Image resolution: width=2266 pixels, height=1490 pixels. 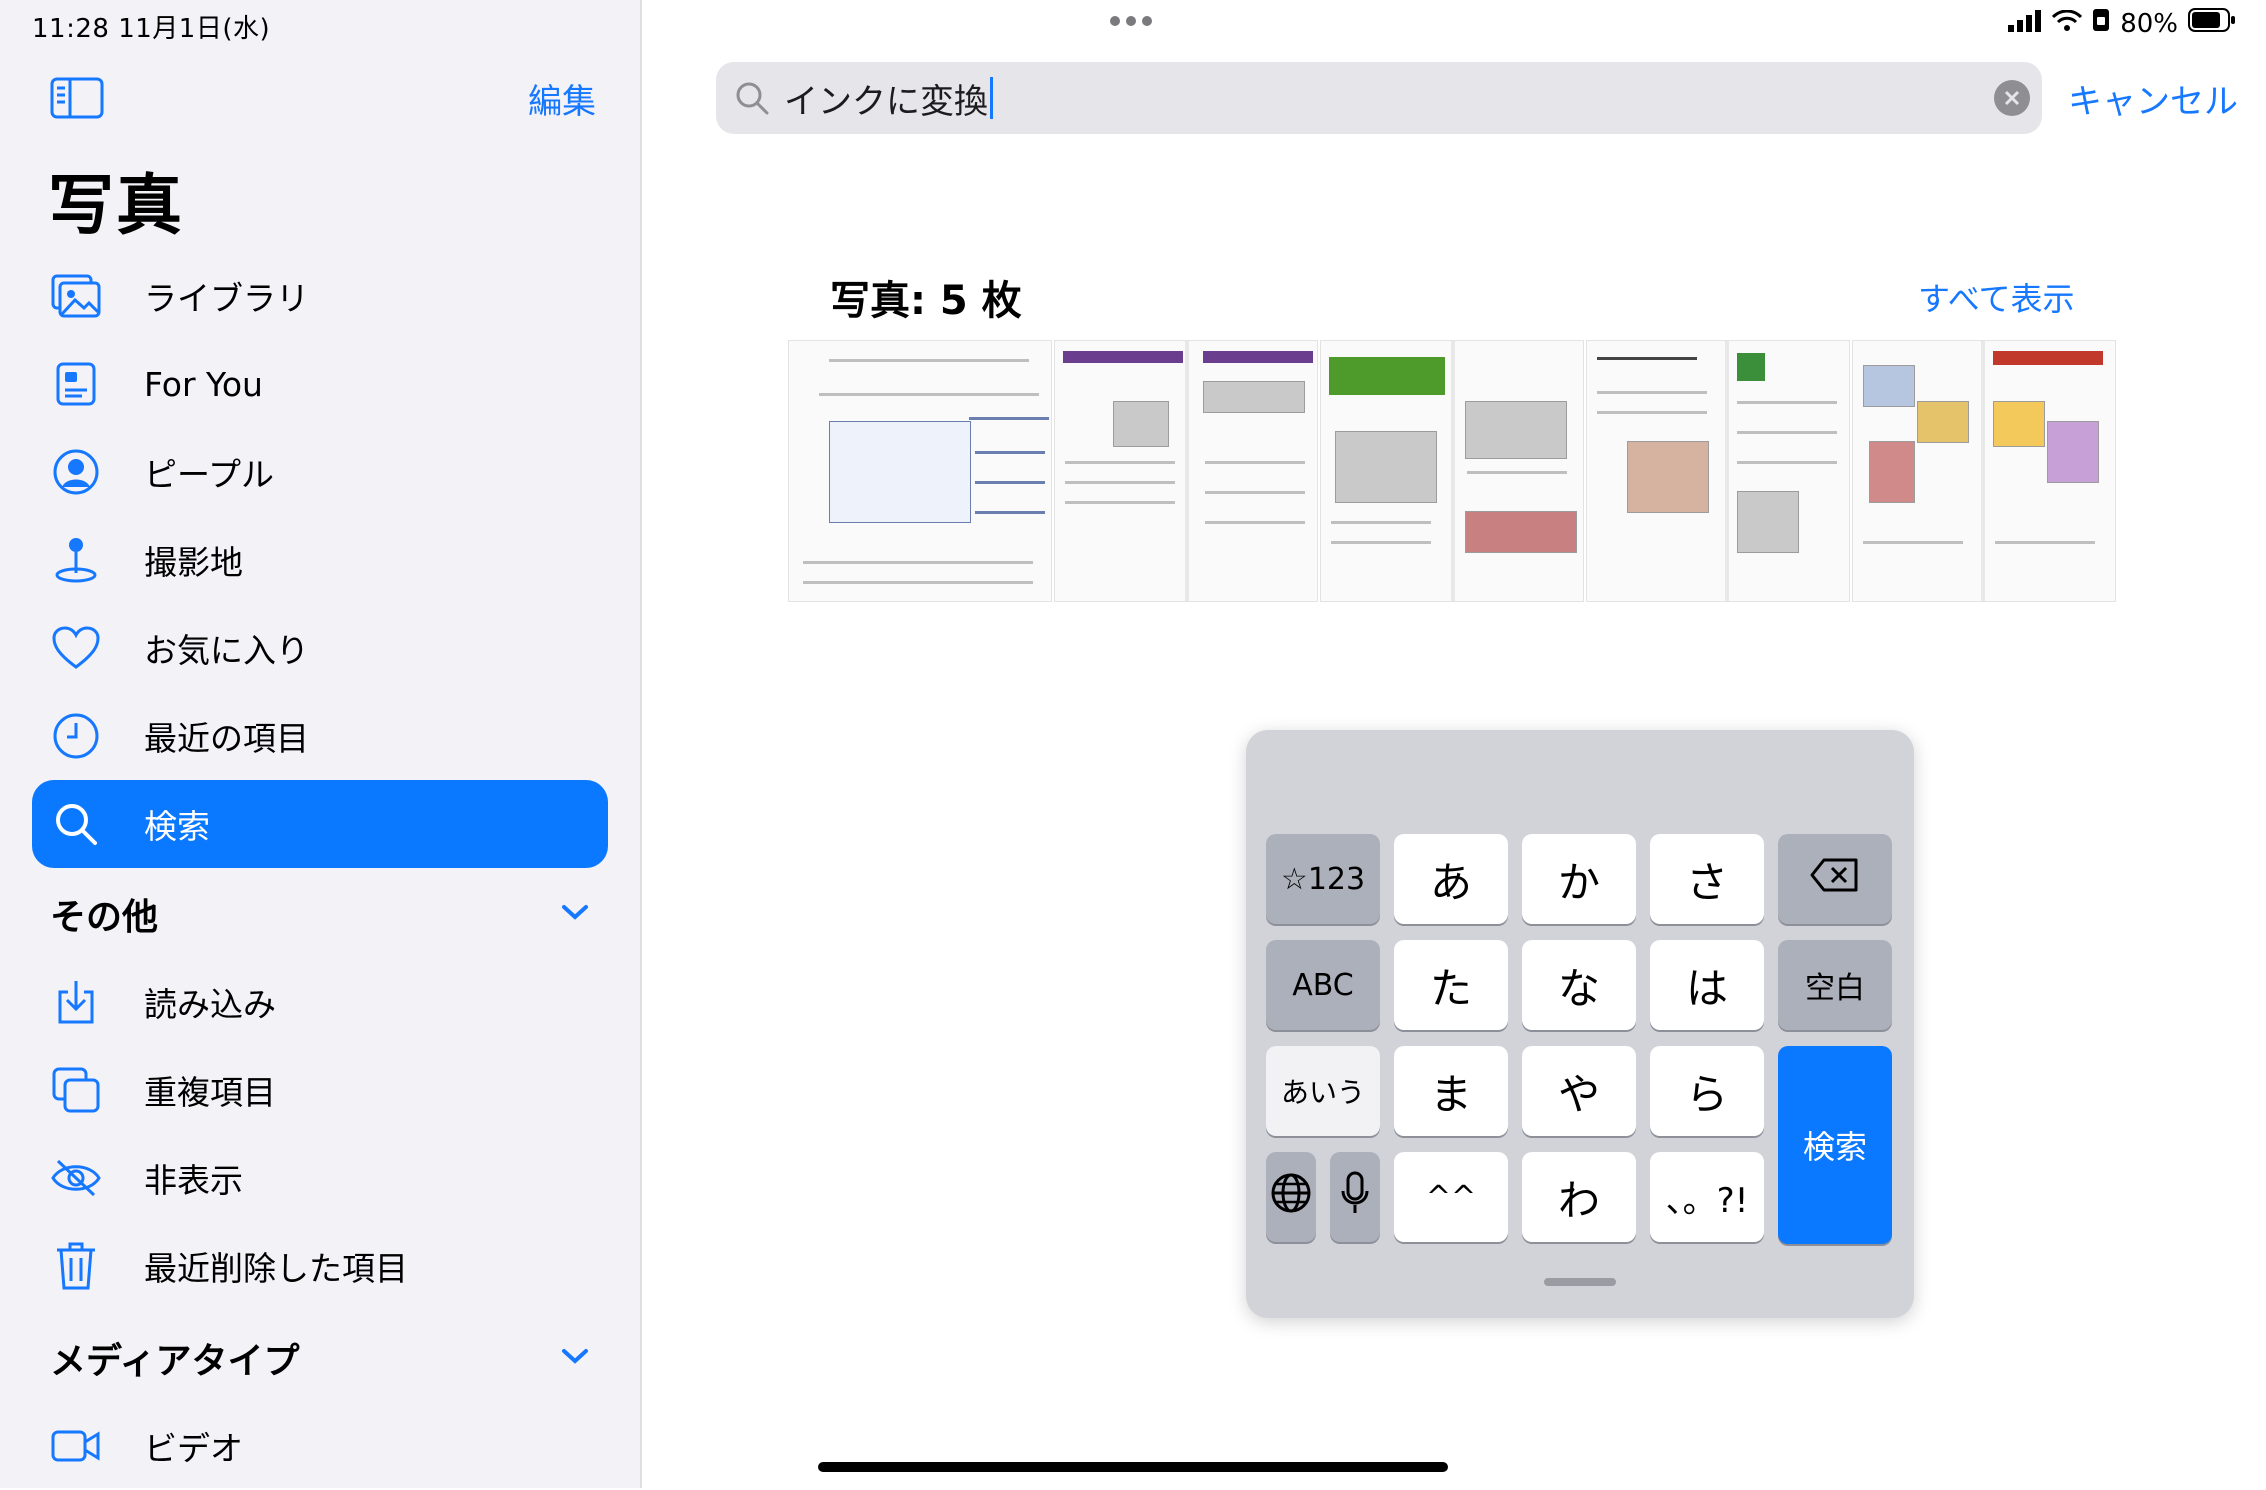 What do you see at coordinates (76, 648) in the screenshot?
I see `heart-icon` at bounding box center [76, 648].